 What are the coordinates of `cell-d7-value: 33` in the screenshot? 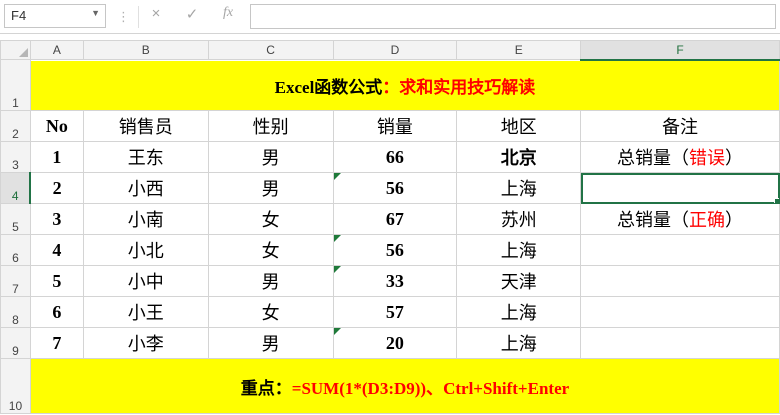 It's located at (394, 280).